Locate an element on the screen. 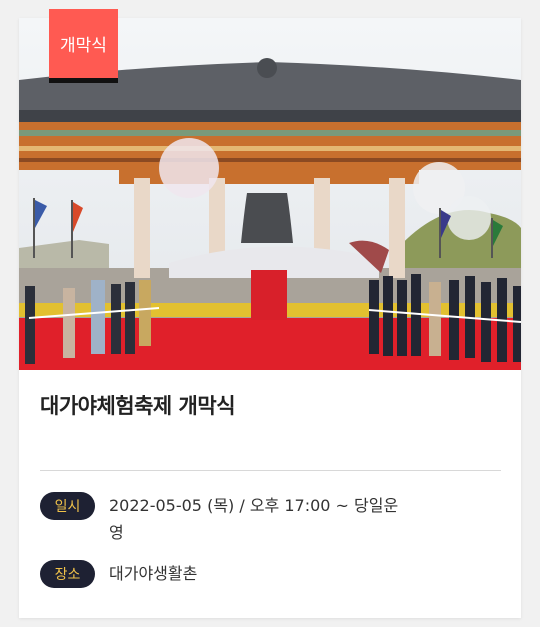  place-row: 장소 대가야생활촌 is located at coordinates (224, 574).